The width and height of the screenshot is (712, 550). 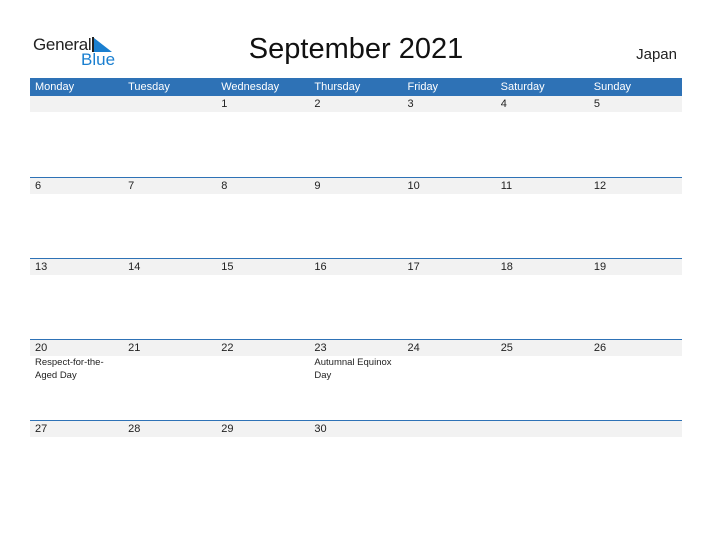 I want to click on weekday-thursday: Thursday, so click(x=337, y=87).